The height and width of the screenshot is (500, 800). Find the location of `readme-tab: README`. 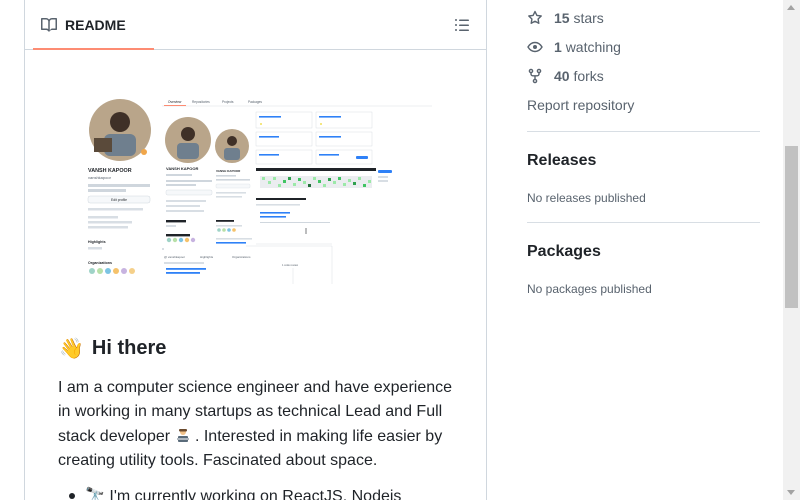

readme-tab: README is located at coordinates (93, 25).